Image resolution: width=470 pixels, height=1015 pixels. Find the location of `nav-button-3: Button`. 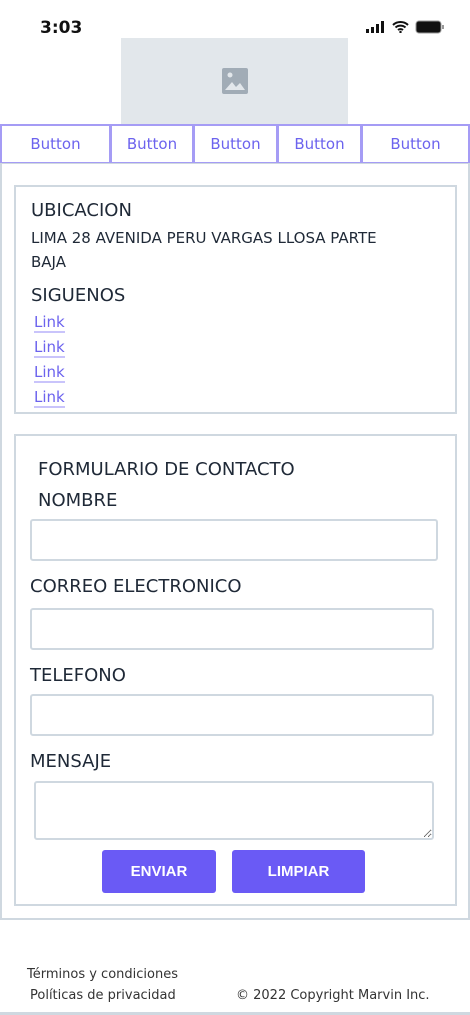

nav-button-3: Button is located at coordinates (235, 144).